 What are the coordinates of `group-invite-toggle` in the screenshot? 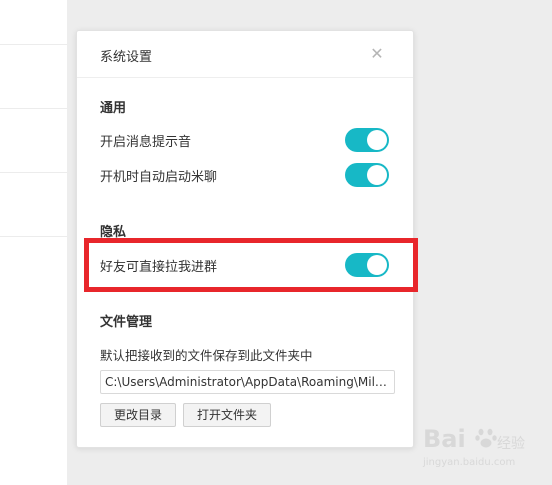 It's located at (367, 265).